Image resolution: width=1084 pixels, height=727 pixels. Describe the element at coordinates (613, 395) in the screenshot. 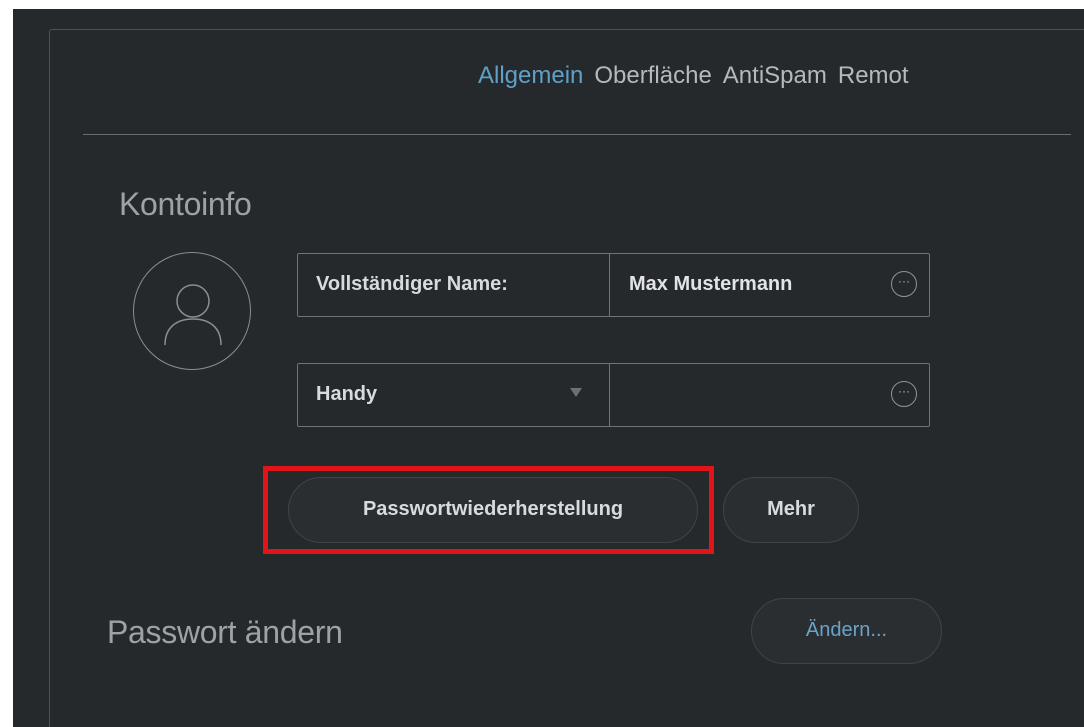

I see `phone-field: Handy ···` at that location.